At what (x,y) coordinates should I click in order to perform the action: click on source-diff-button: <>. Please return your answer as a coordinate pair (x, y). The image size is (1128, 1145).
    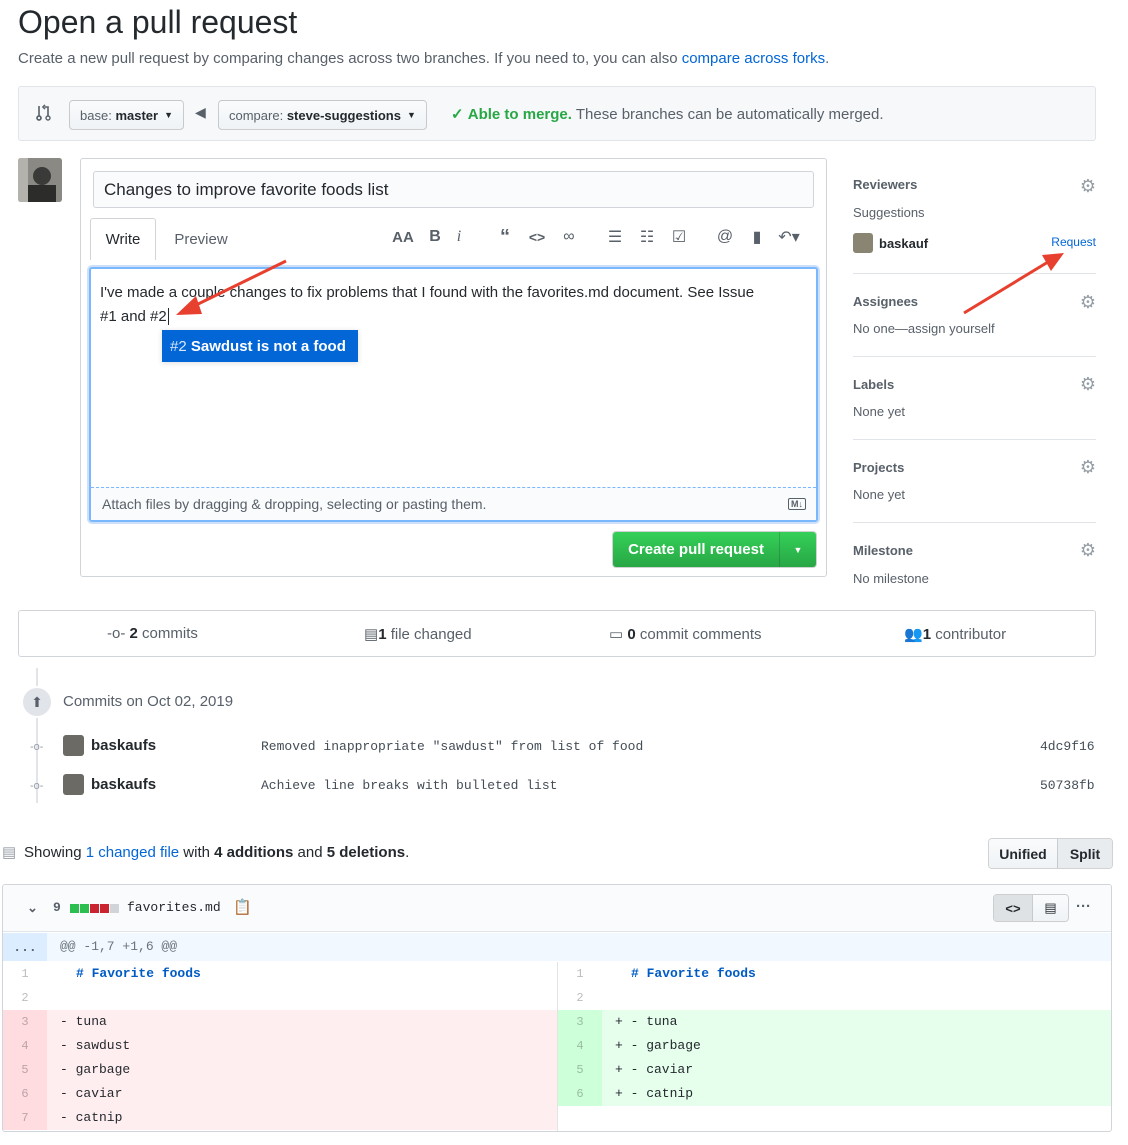
    Looking at the image, I should click on (1013, 908).